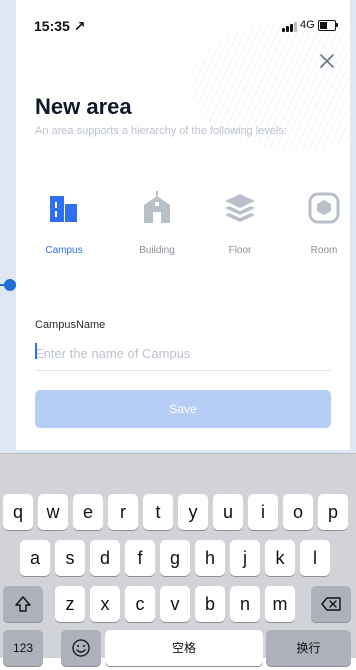  I want to click on delete-key, so click(331, 604).